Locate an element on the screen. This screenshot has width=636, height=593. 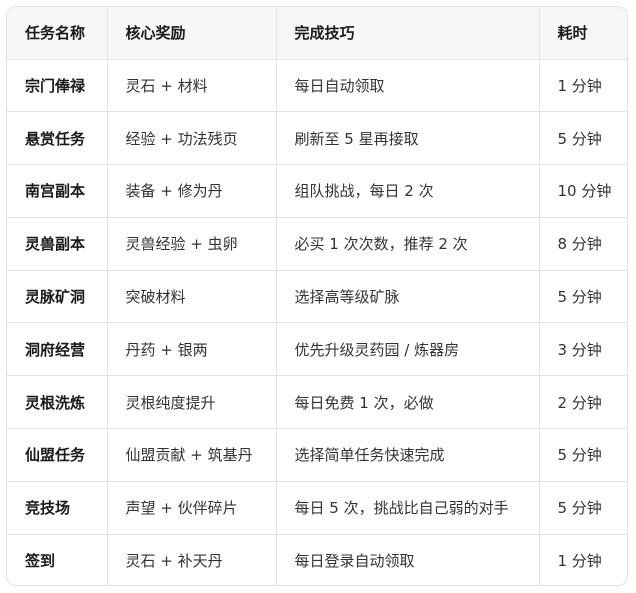
cell-time: 2 分钟 is located at coordinates (583, 402).